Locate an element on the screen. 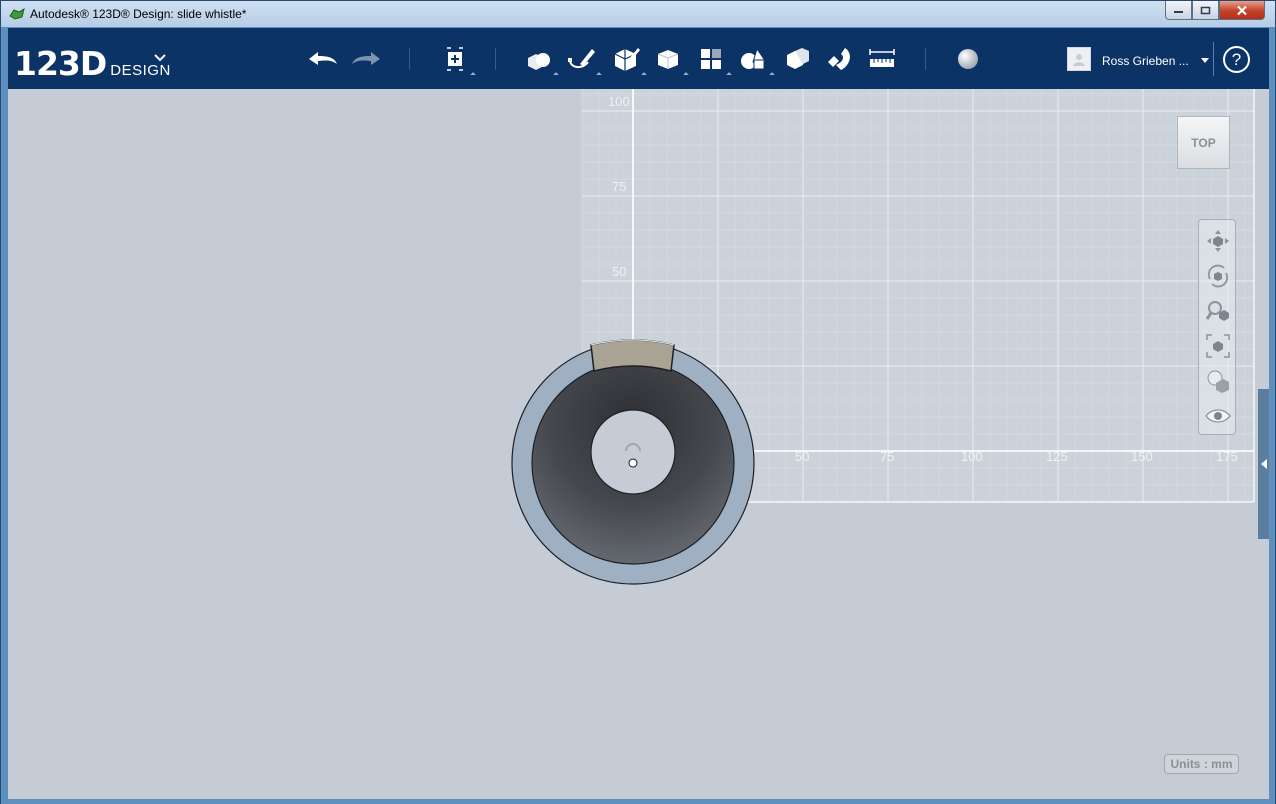 Image resolution: width=1276 pixels, height=804 pixels. grid-label-x: 75 is located at coordinates (887, 456).